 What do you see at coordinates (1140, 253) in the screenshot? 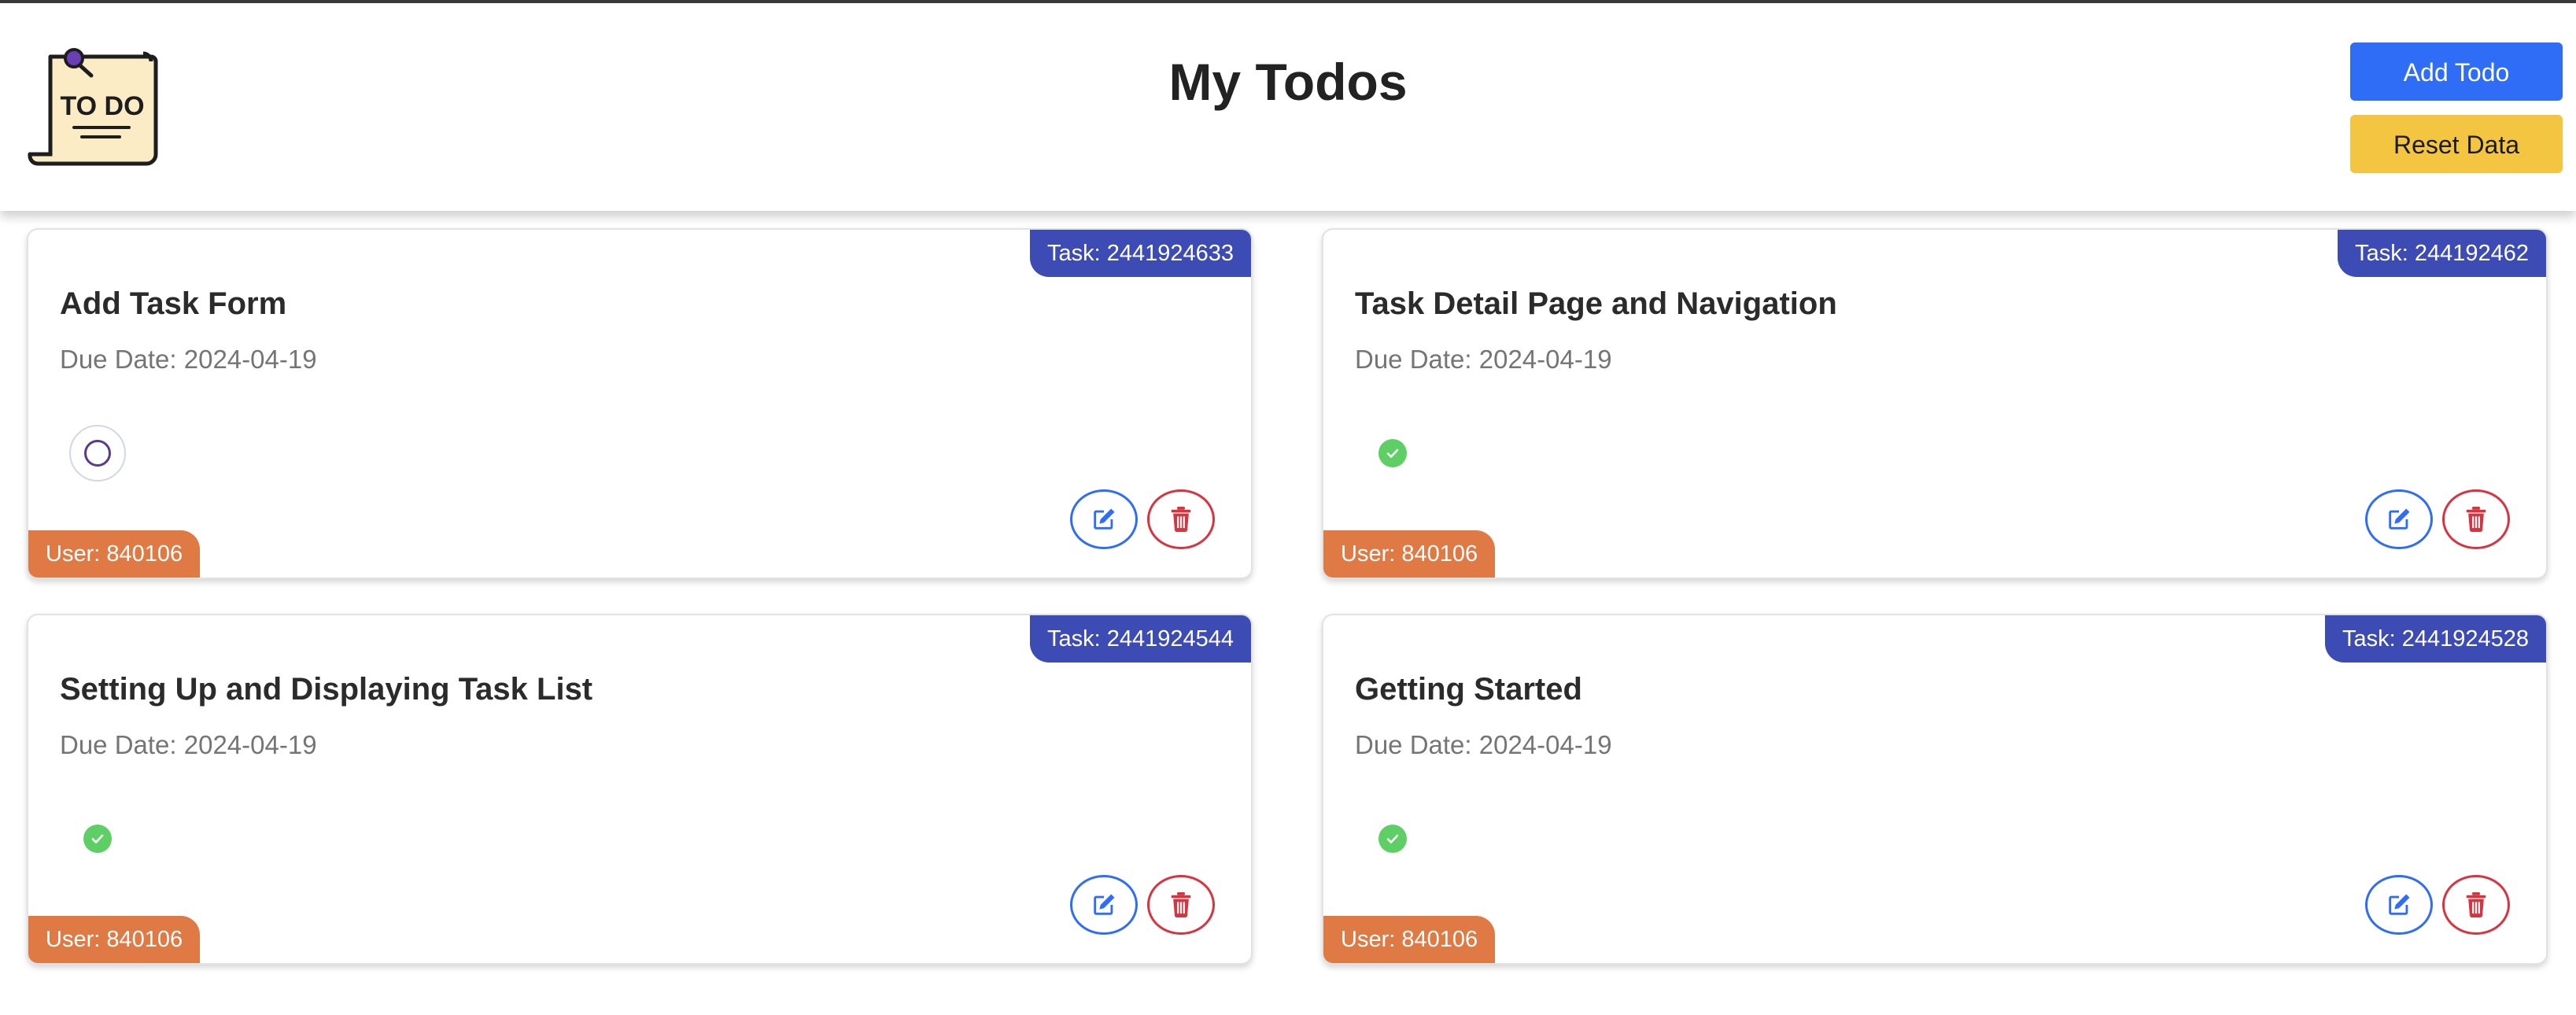
I see `task-id-badge: Task: 2441924633` at bounding box center [1140, 253].